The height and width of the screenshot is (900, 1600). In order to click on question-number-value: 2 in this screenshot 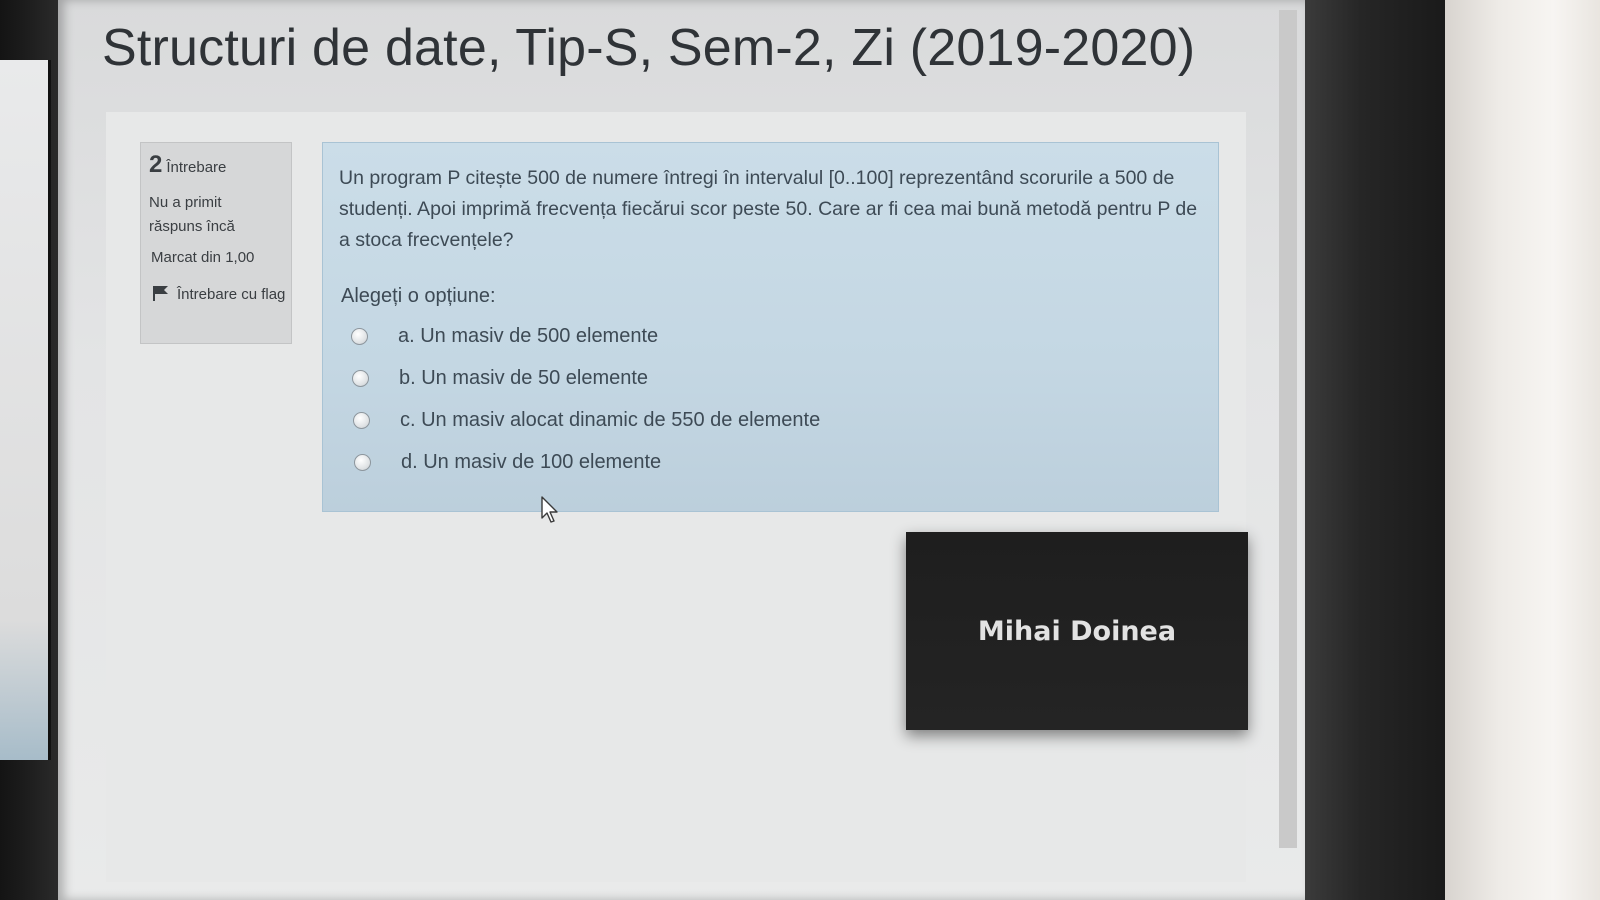, I will do `click(156, 164)`.